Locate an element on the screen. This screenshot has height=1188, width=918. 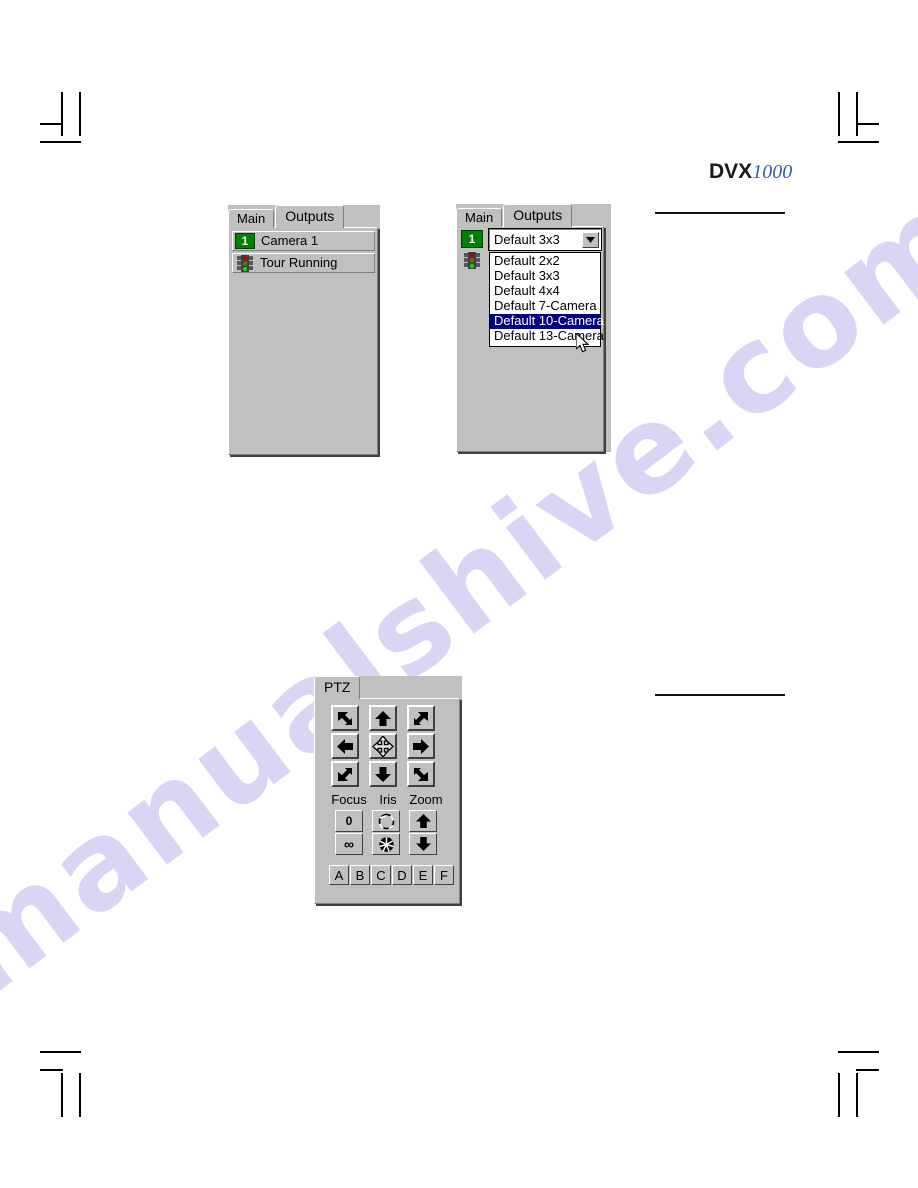
pan-down-left-button is located at coordinates (345, 774).